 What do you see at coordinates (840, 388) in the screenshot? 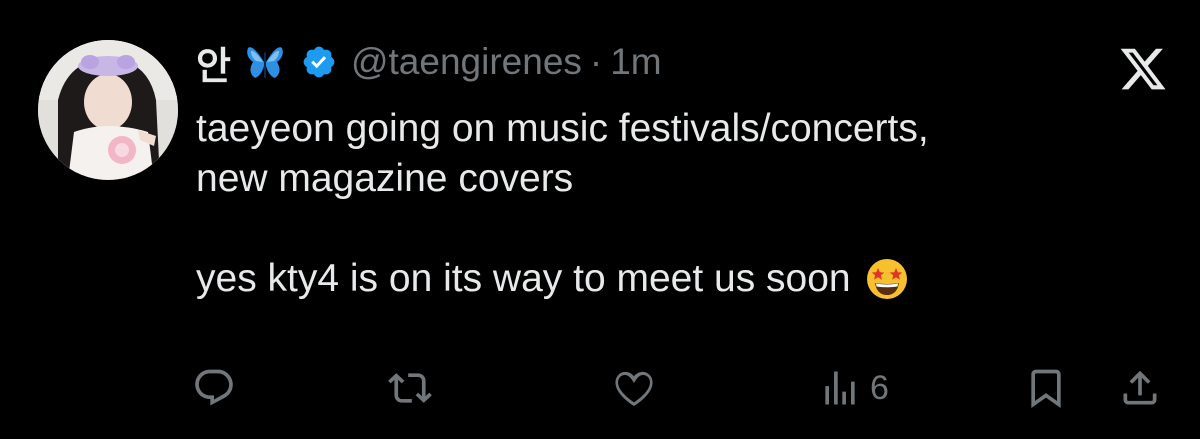
I see `views-icon` at bounding box center [840, 388].